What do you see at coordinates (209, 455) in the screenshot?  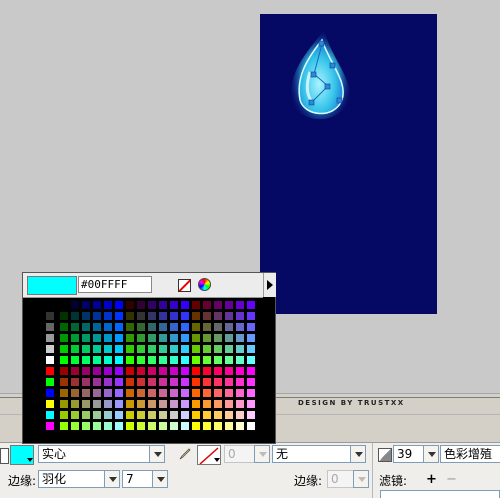 I see `stroke-color-swatch` at bounding box center [209, 455].